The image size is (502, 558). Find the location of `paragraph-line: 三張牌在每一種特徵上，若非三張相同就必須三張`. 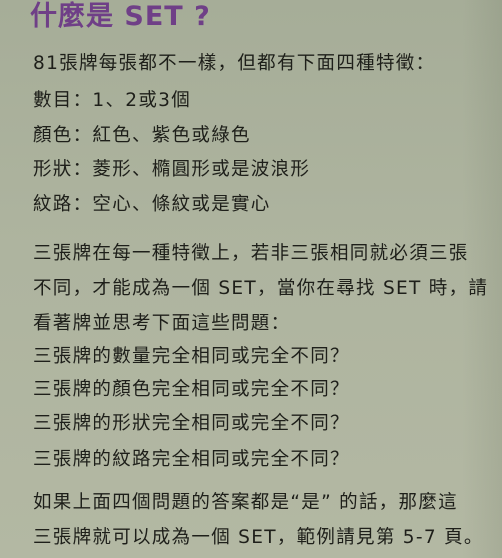

paragraph-line: 三張牌在每一種特徵上，若非三張相同就必須三張 is located at coordinates (251, 253).